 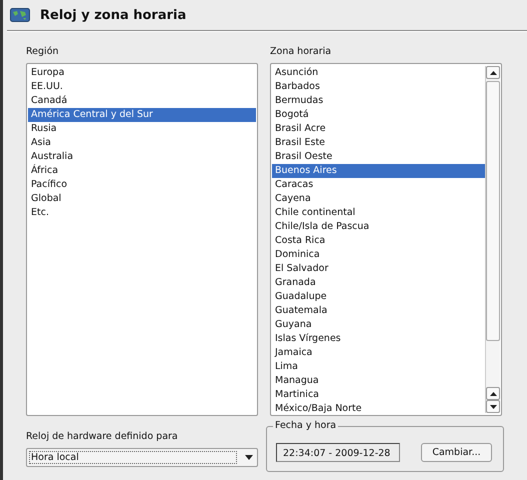 I want to click on timezone-item: Caracas, so click(x=378, y=185).